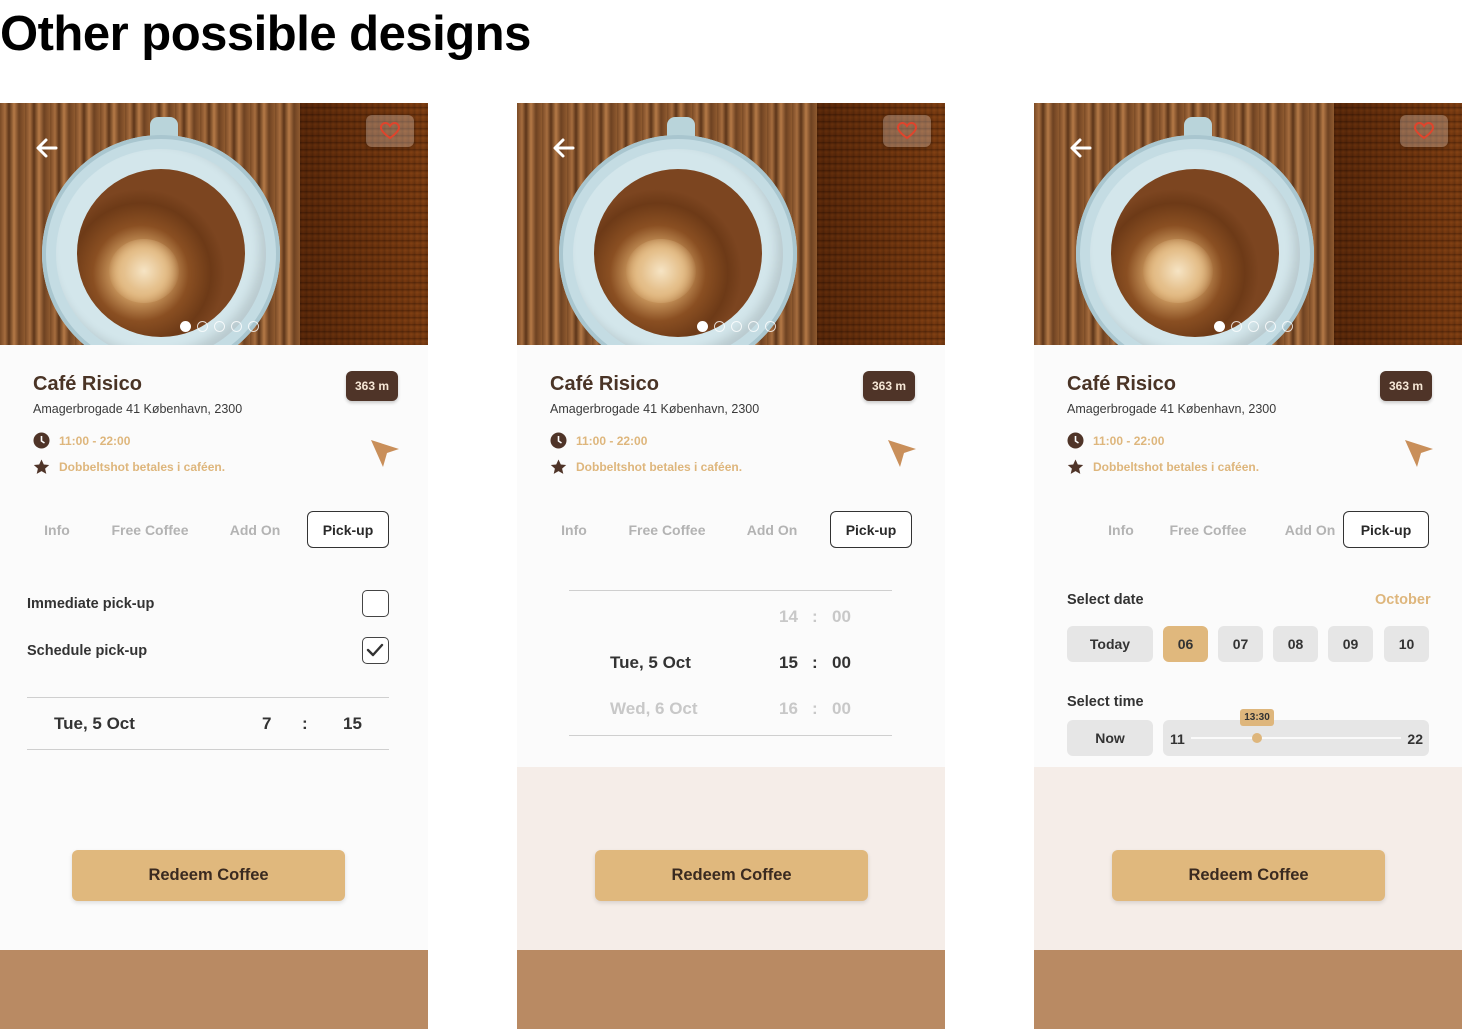  What do you see at coordinates (788, 617) in the screenshot?
I see `picker-hour-prev: 14` at bounding box center [788, 617].